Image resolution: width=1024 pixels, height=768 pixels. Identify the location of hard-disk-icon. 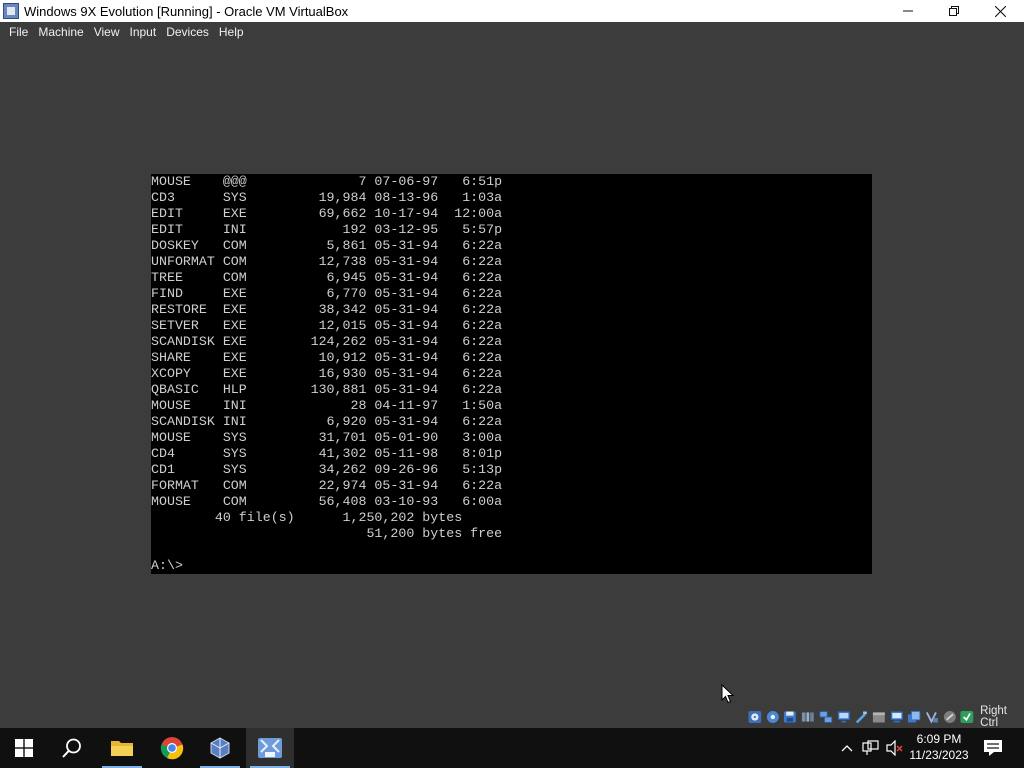
(790, 717).